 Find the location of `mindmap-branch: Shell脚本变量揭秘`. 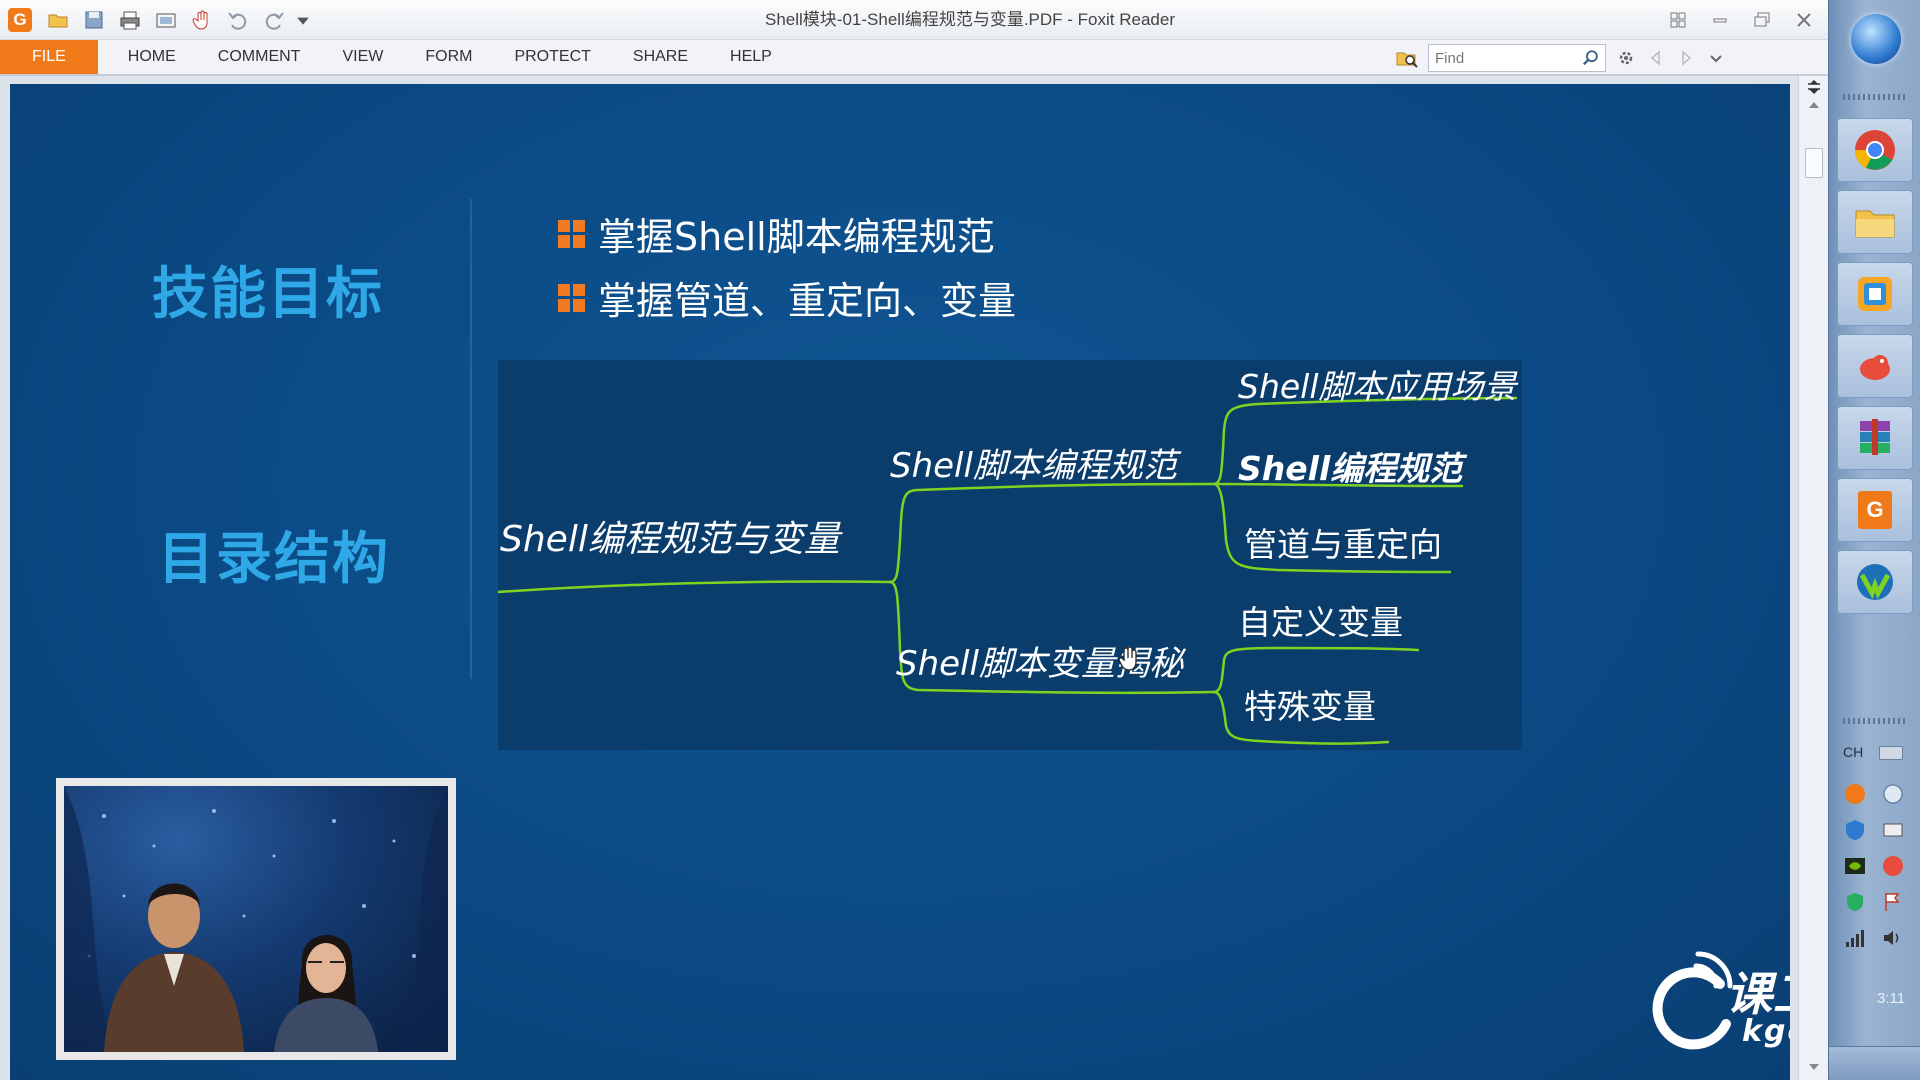

mindmap-branch: Shell脚本变量揭秘 is located at coordinates (1039, 664).